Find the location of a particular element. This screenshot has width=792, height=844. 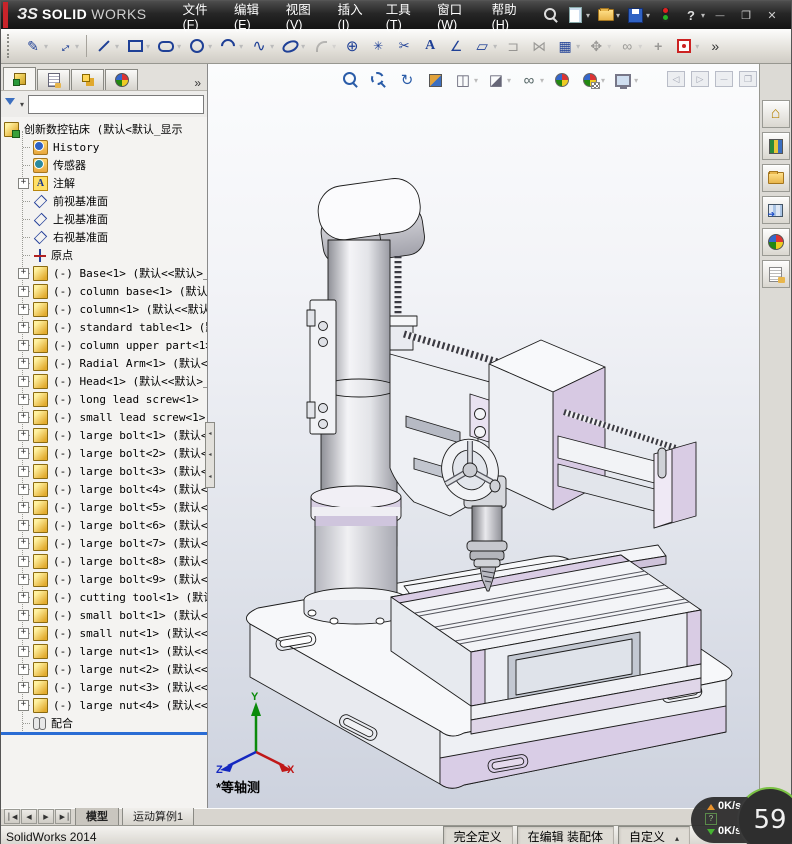

task-pane-resources-button is located at coordinates (775, 114).